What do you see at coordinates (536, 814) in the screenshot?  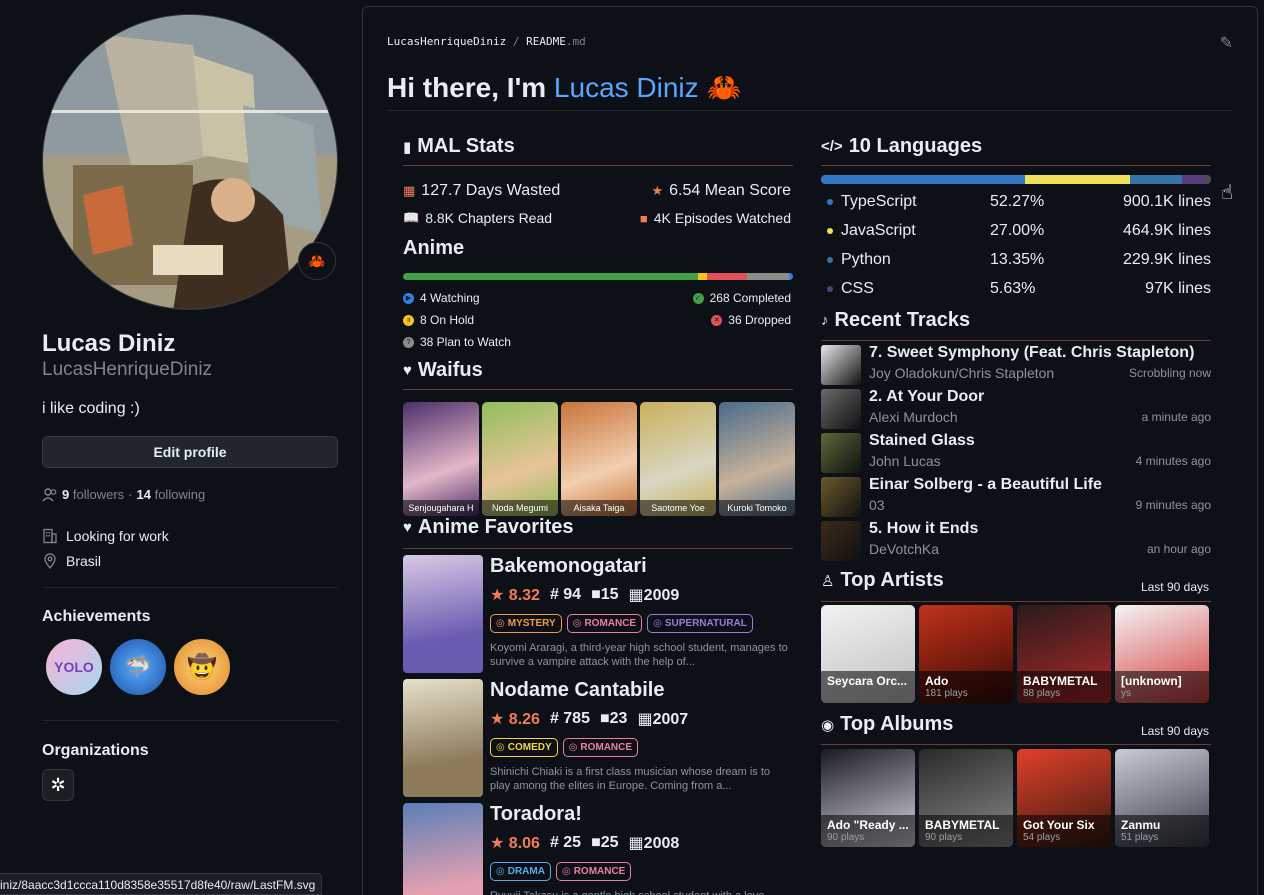 I see `anime-title: Toradora!` at bounding box center [536, 814].